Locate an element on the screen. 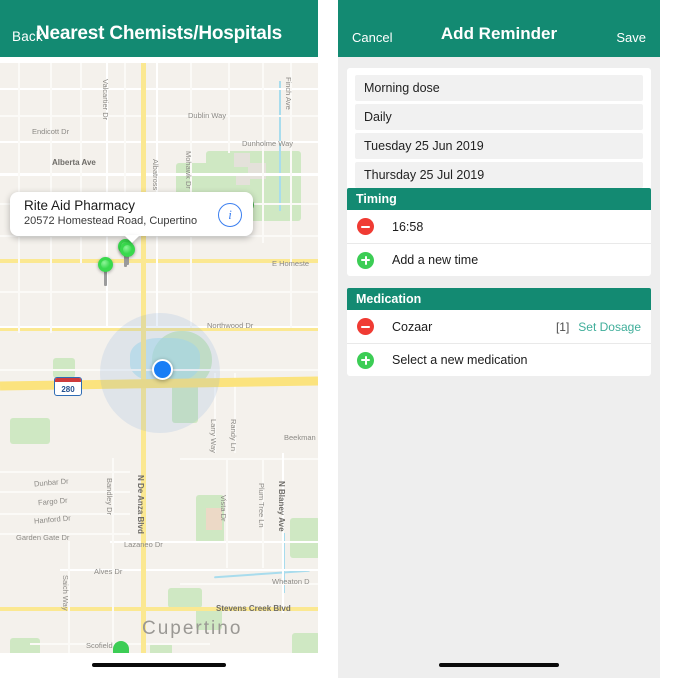 The width and height of the screenshot is (675, 678). right-home-indicator is located at coordinates (499, 665).